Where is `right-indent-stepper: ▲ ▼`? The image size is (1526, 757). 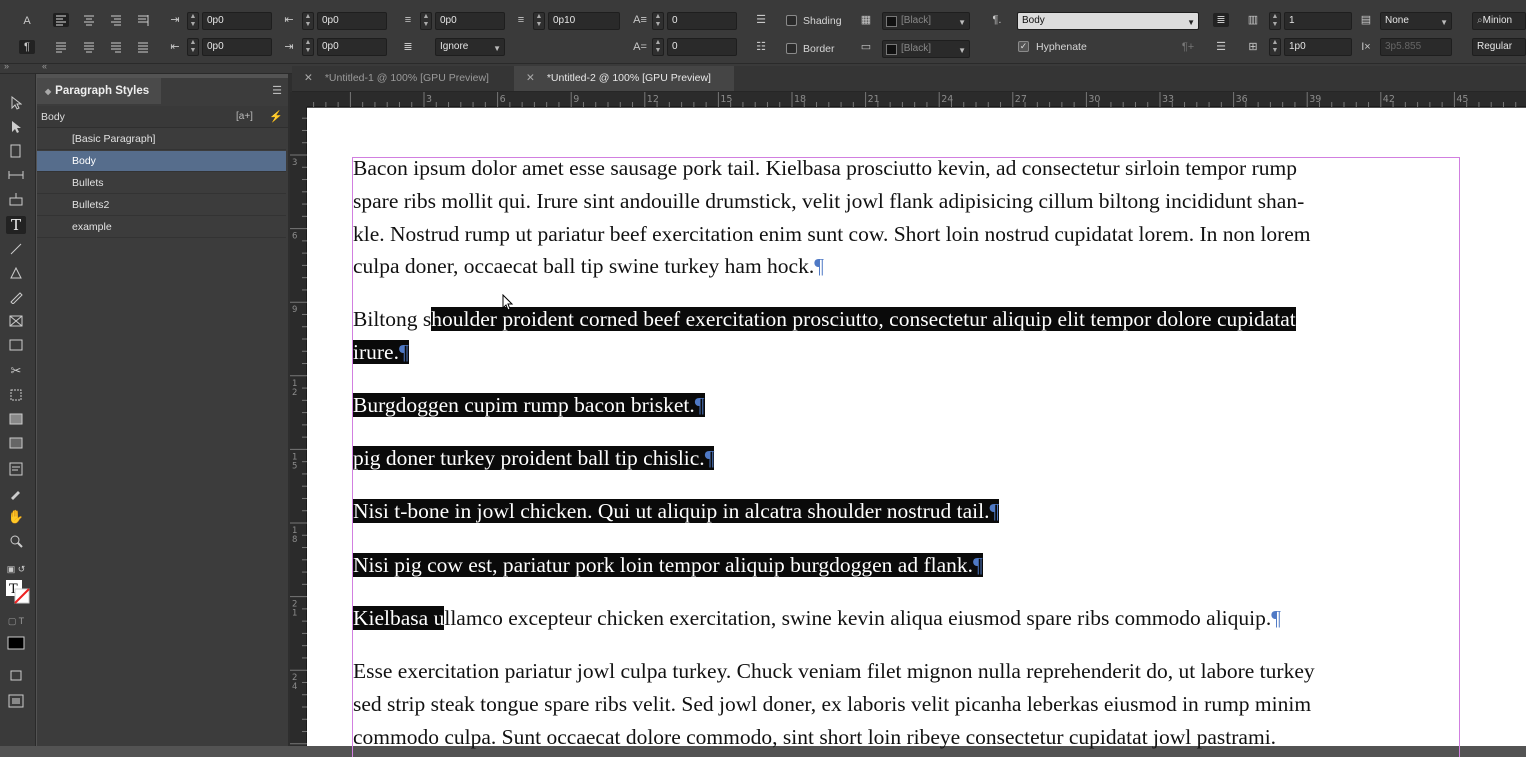
right-indent-stepper: ▲ ▼ is located at coordinates (308, 21).